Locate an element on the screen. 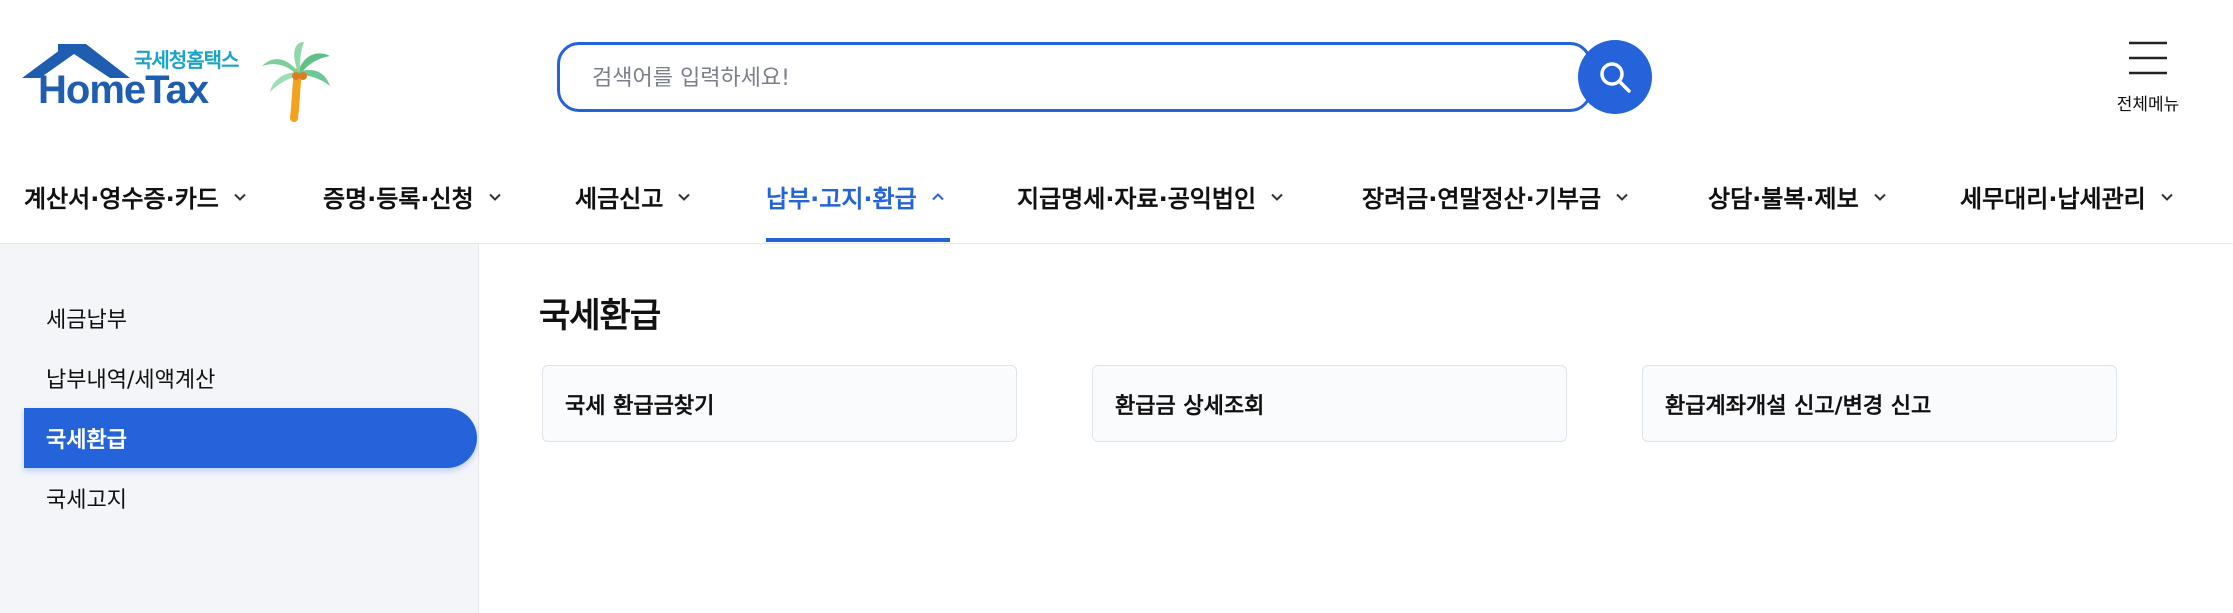 The width and height of the screenshot is (2233, 613). sidebar-item-tax-notice: 국세고지 is located at coordinates (250, 498).